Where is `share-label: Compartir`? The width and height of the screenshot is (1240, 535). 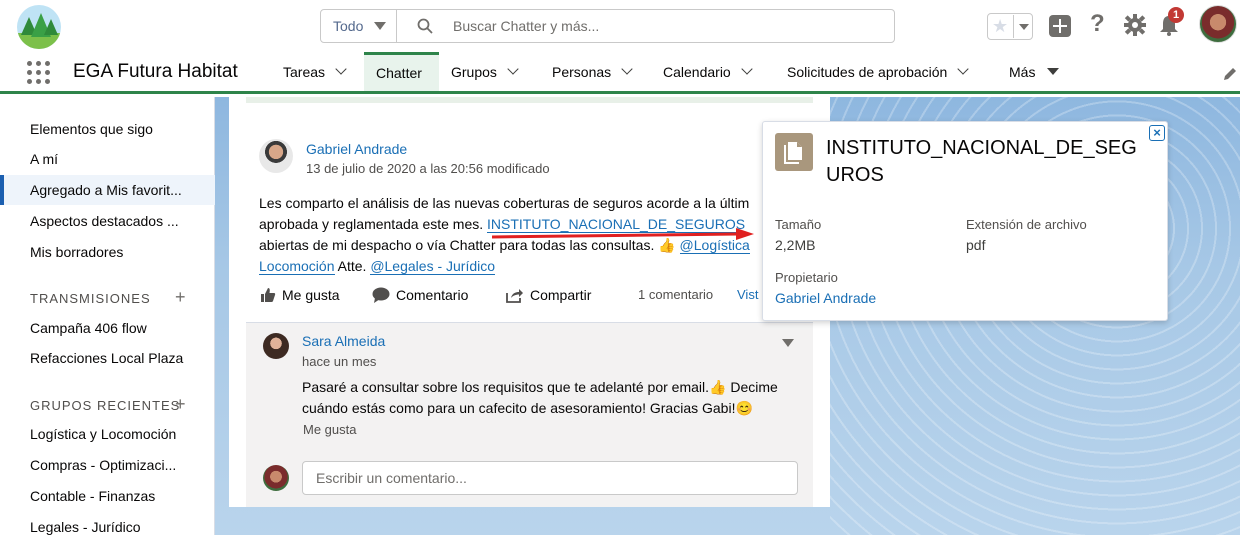 share-label: Compartir is located at coordinates (561, 295).